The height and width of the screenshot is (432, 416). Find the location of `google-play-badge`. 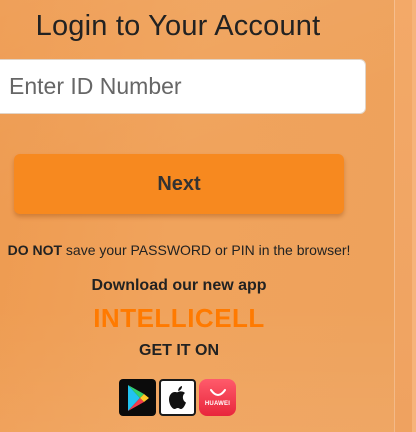

google-play-badge is located at coordinates (137, 397).